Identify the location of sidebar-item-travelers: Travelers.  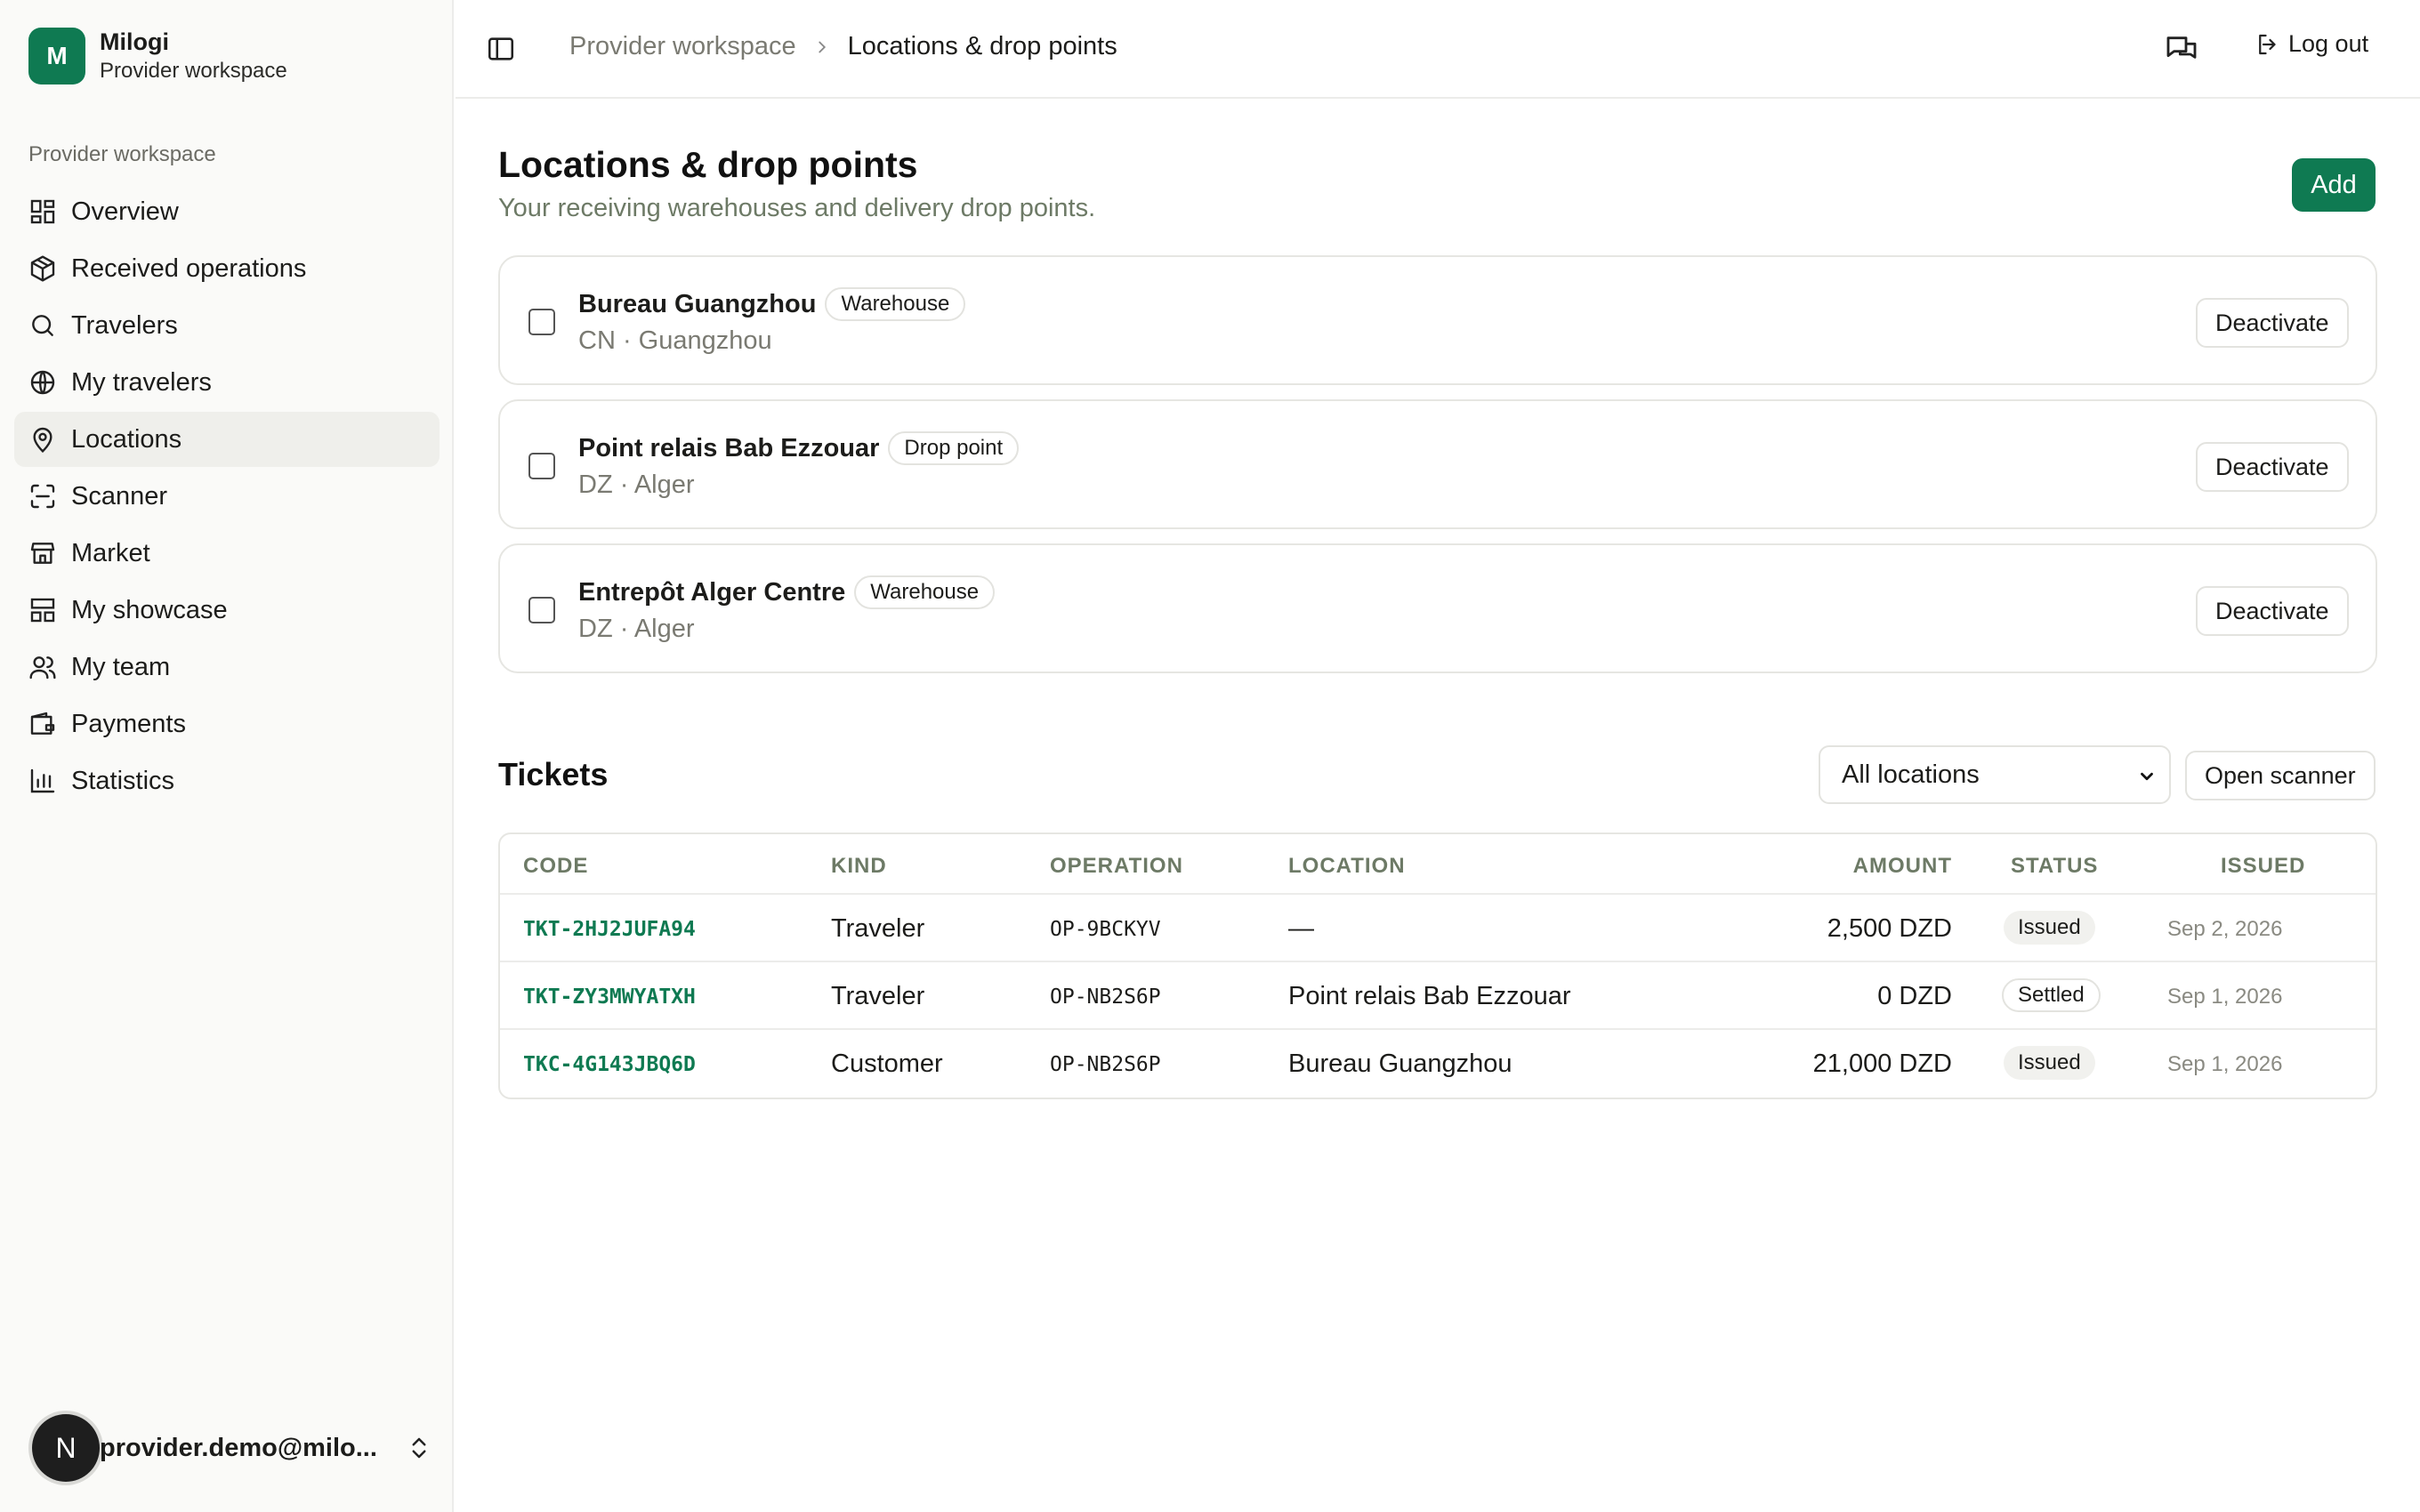
(227, 325).